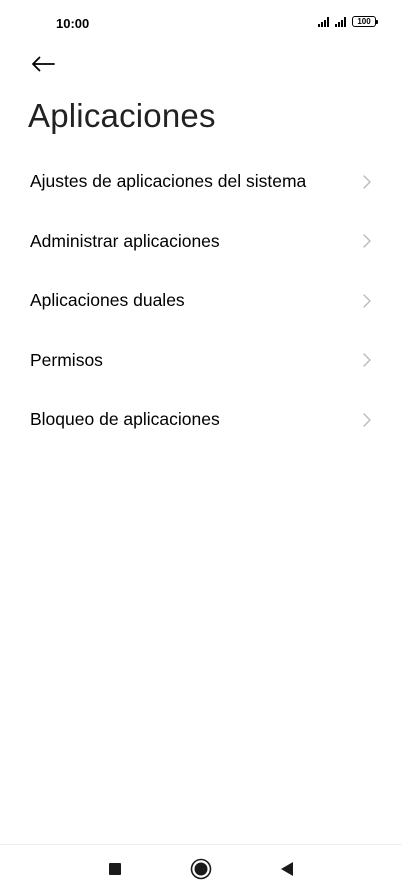  I want to click on arrow-left-icon, so click(43, 64).